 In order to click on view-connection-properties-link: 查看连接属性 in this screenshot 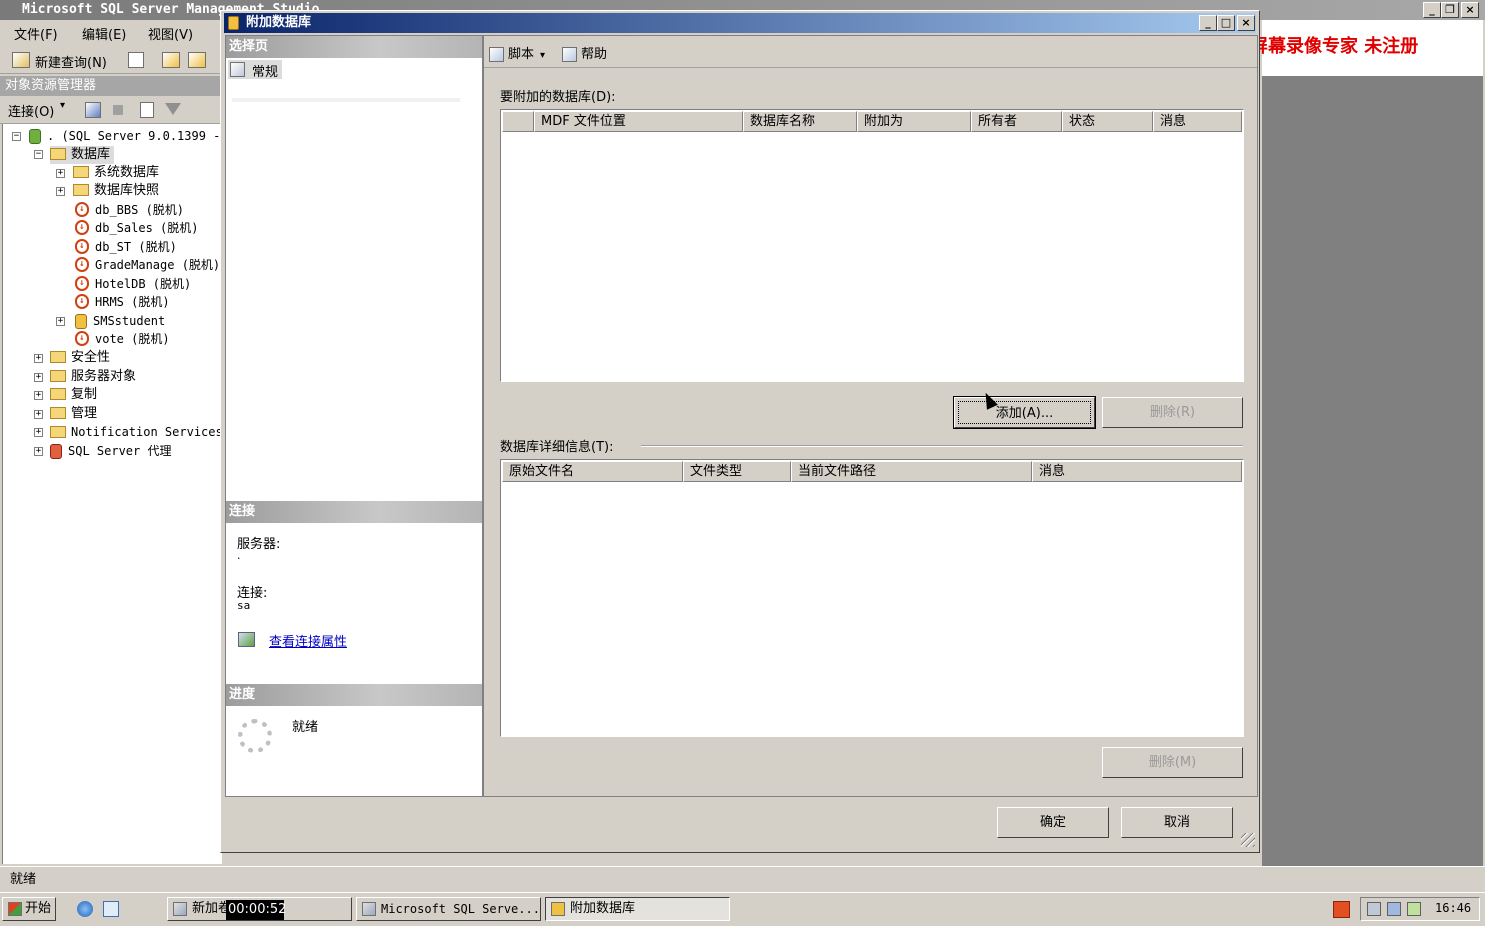, I will do `click(308, 640)`.